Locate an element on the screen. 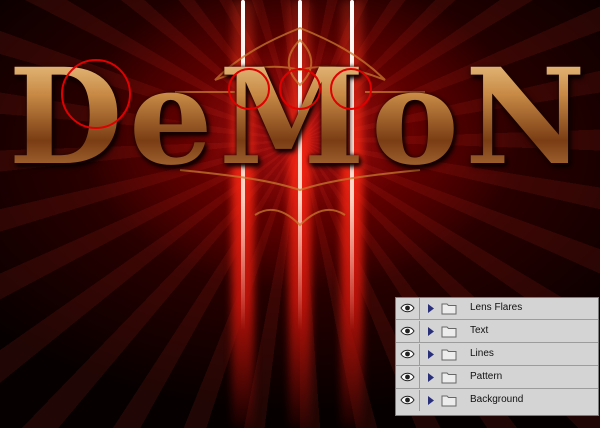  highlight-circle-e is located at coordinates (249, 89).